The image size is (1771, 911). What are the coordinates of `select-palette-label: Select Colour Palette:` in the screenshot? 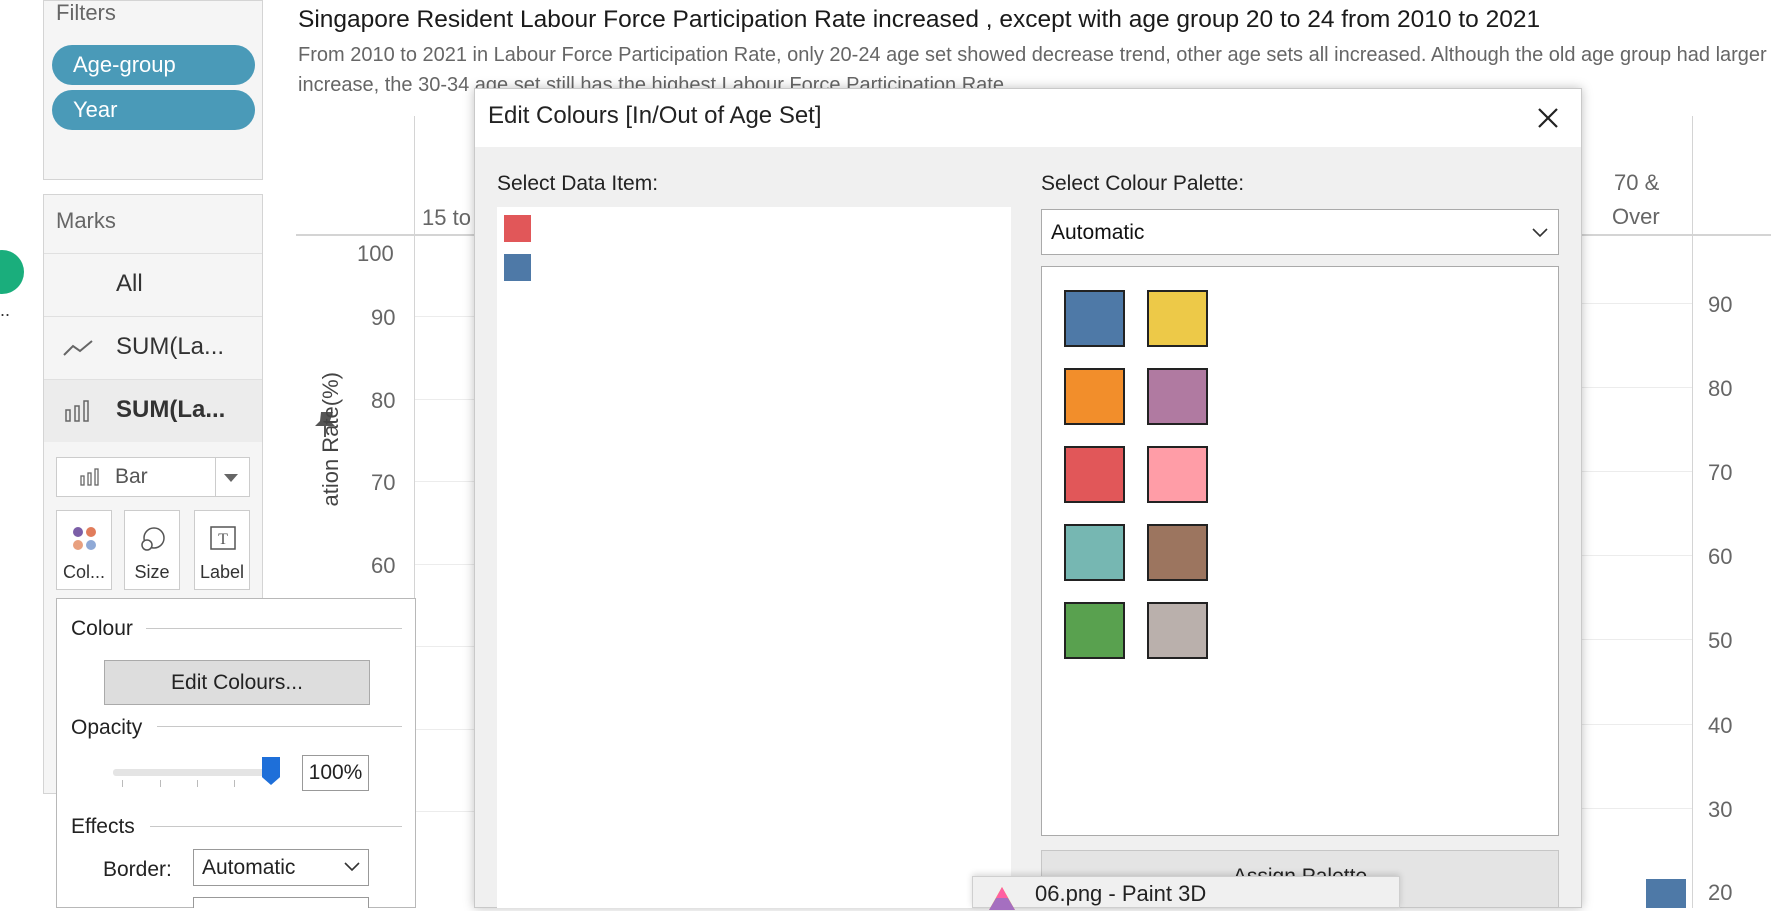 It's located at (1143, 183).